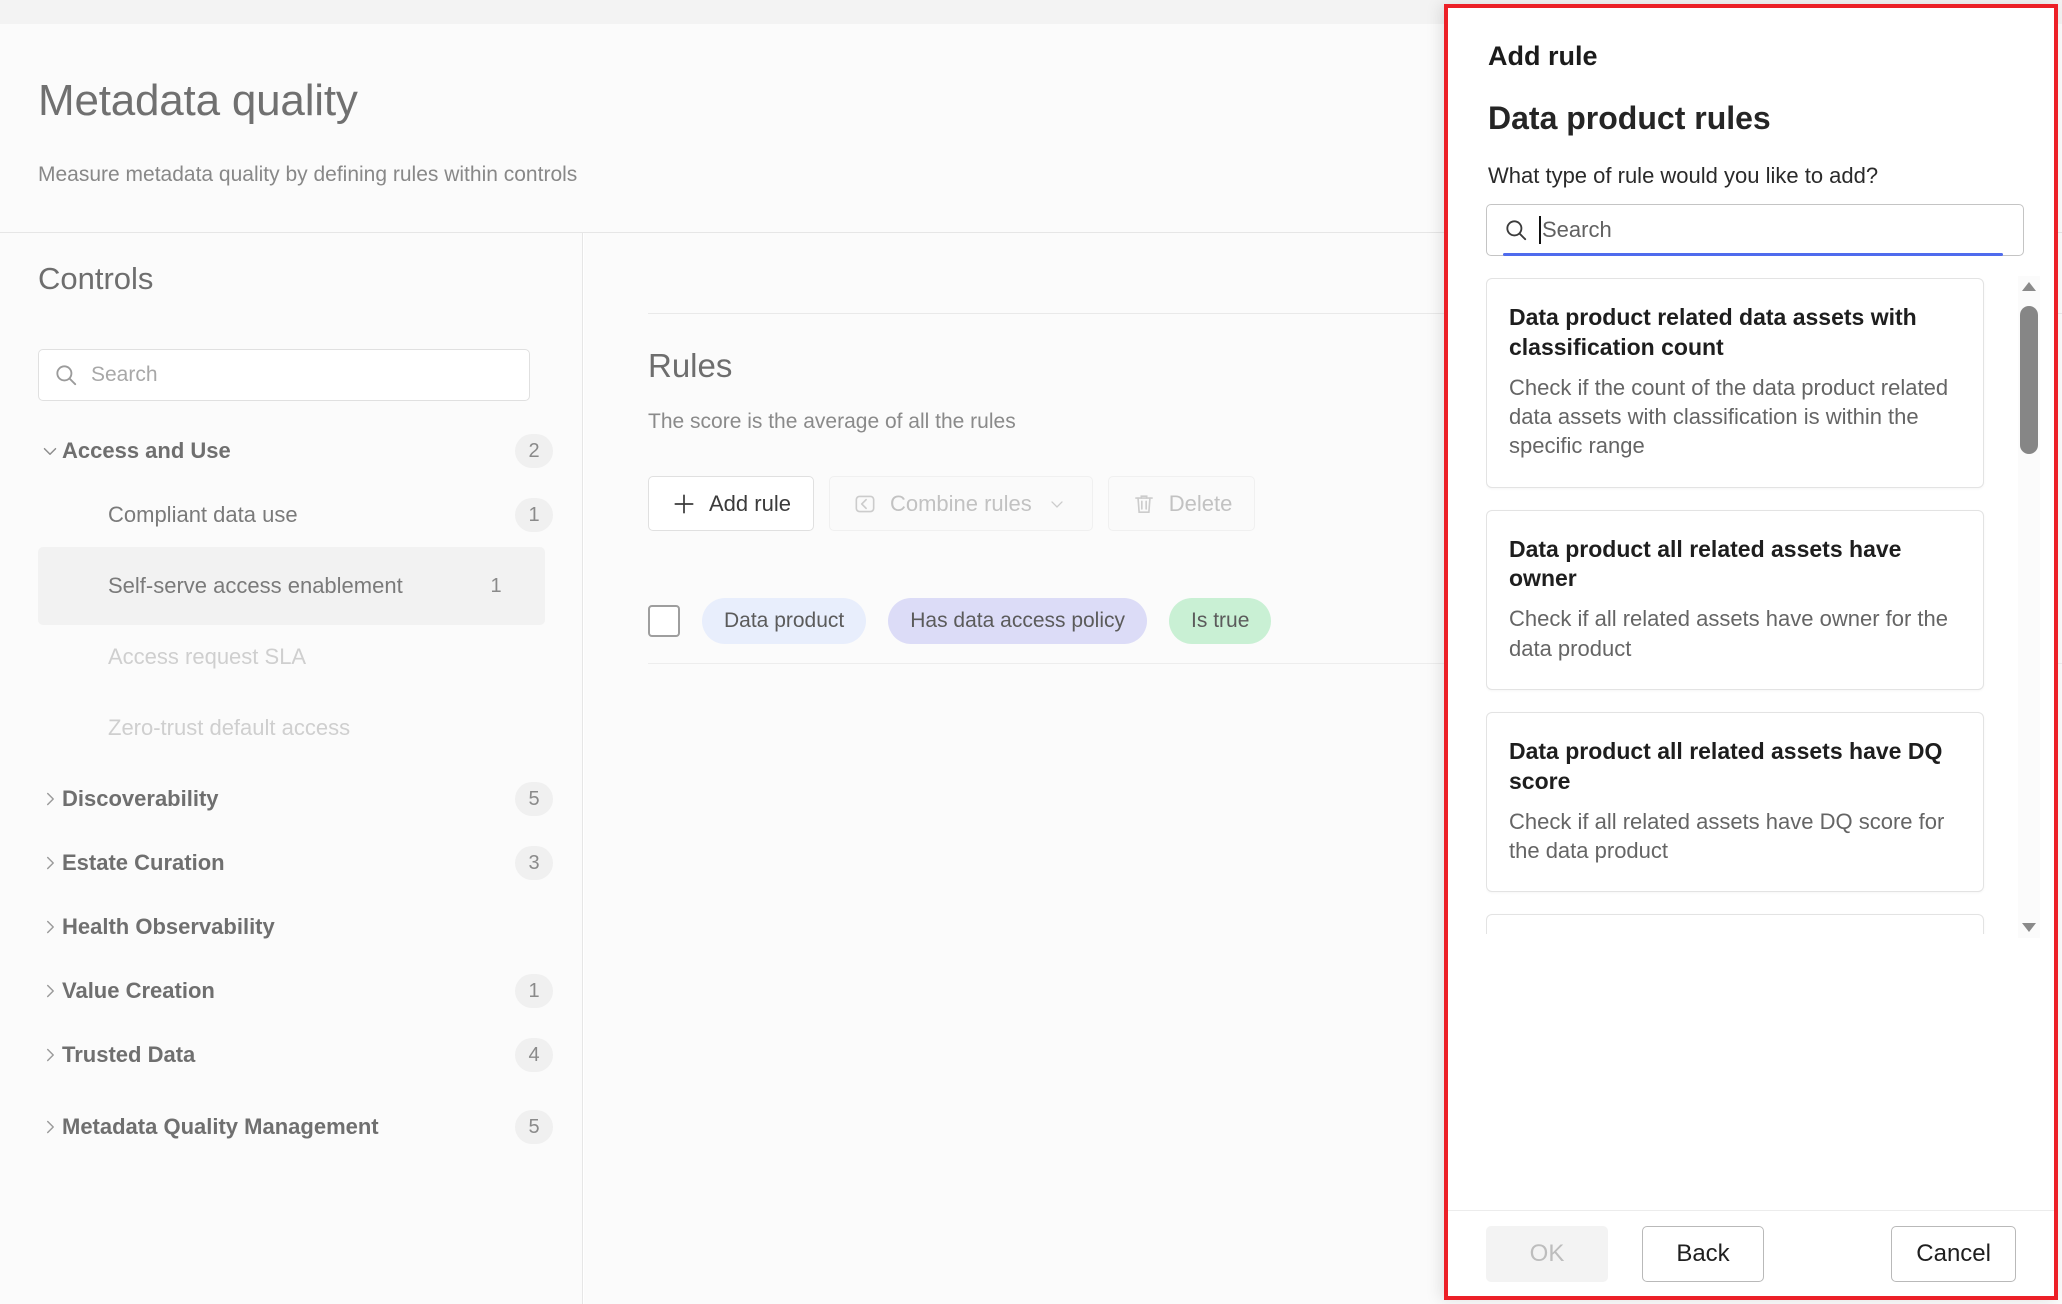 The image size is (2062, 1304). Describe the element at coordinates (96, 278) in the screenshot. I see `controls-title: Controls` at that location.